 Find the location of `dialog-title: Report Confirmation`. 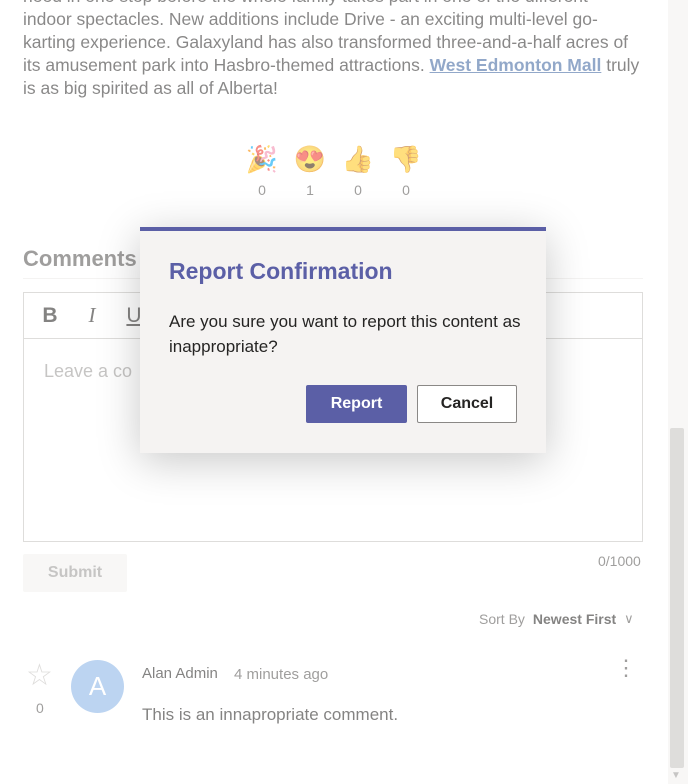

dialog-title: Report Confirmation is located at coordinates (281, 271).